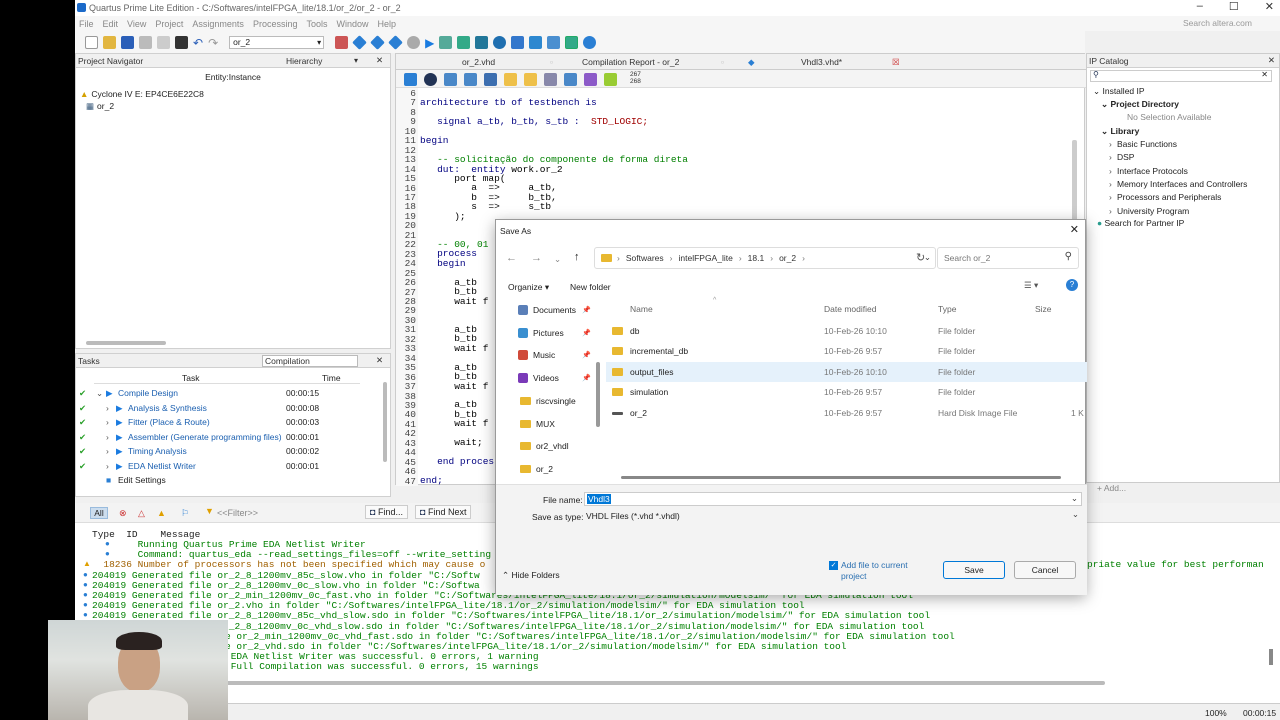 This screenshot has width=1280, height=720. Describe the element at coordinates (500, 42) in the screenshot. I see `timing-icon` at that location.